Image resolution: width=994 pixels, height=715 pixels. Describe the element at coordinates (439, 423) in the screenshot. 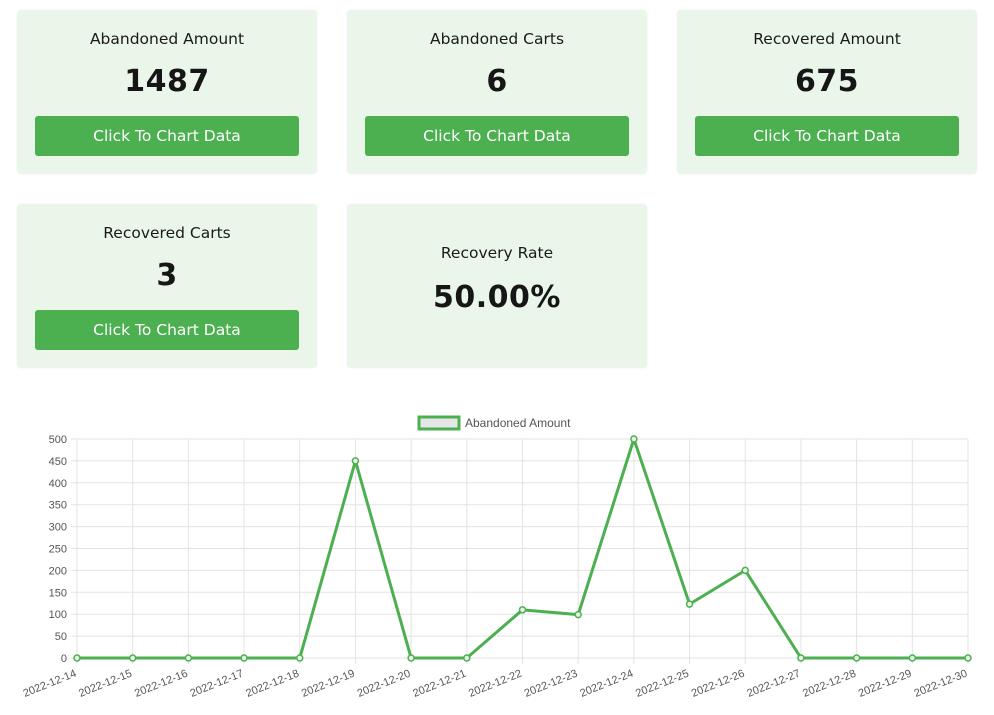

I see `legend-swatch` at that location.